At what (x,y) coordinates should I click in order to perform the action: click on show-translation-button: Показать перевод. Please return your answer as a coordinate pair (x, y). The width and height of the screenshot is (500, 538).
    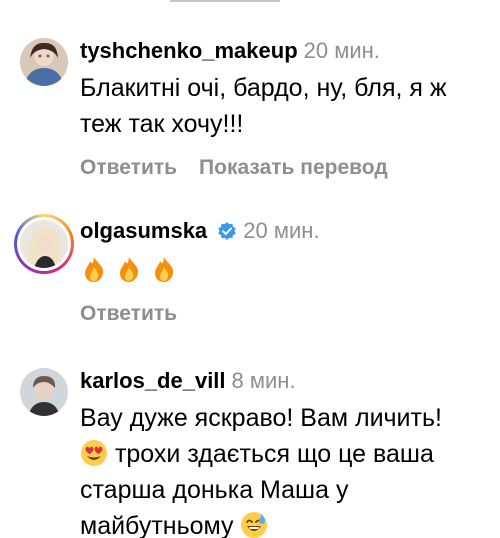
    Looking at the image, I should click on (293, 167).